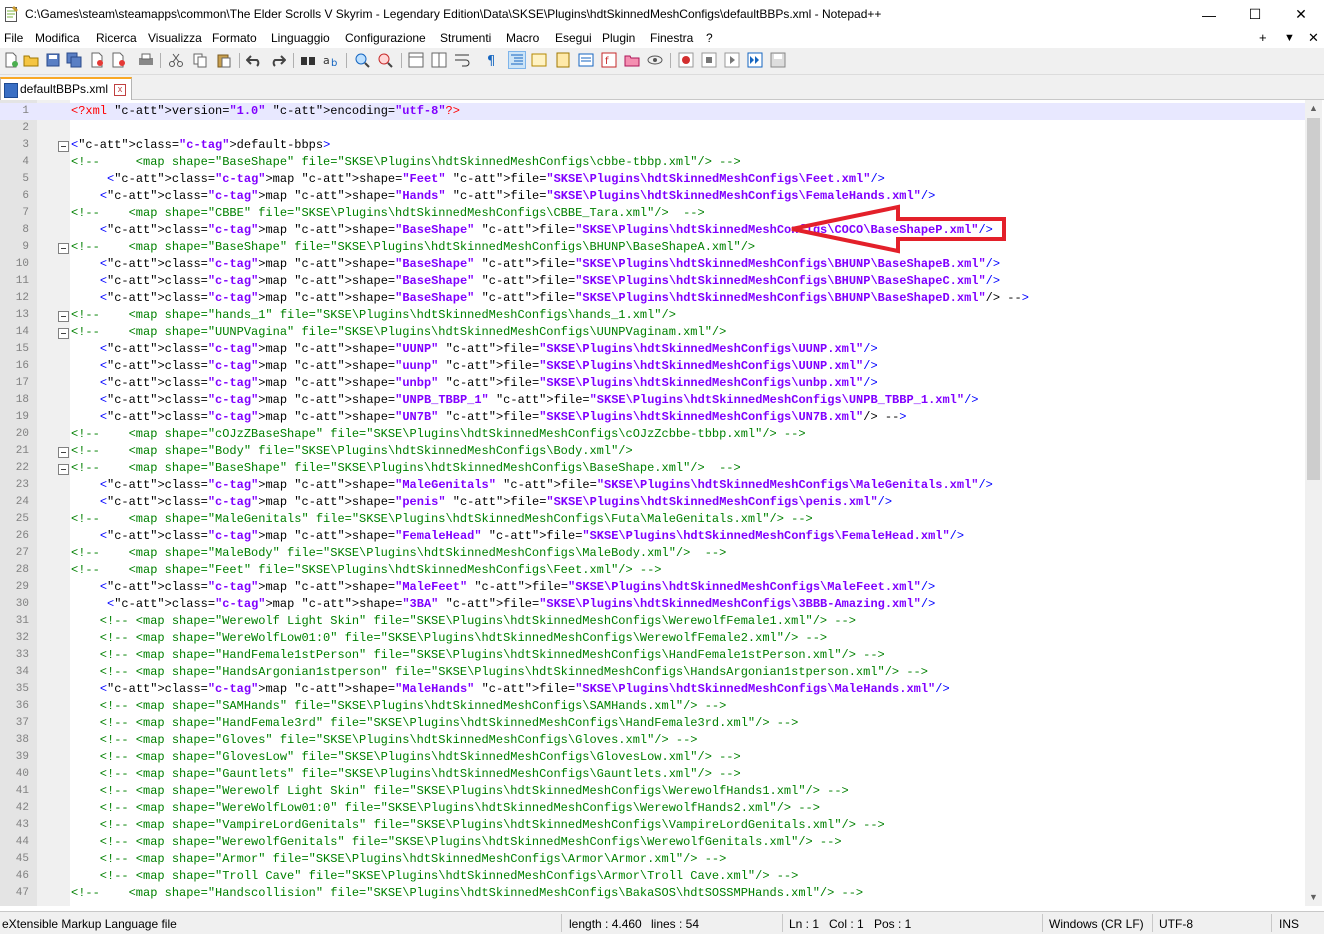  I want to click on redo-icon, so click(278, 60).